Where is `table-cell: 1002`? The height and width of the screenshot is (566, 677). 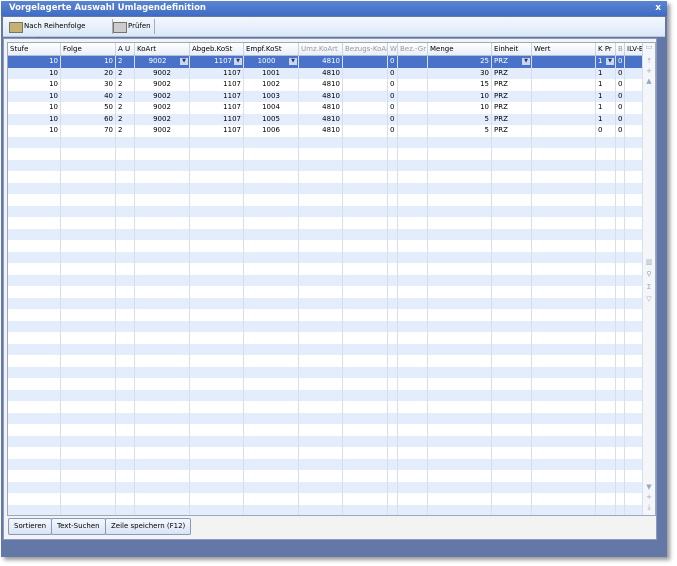 table-cell: 1002 is located at coordinates (271, 85).